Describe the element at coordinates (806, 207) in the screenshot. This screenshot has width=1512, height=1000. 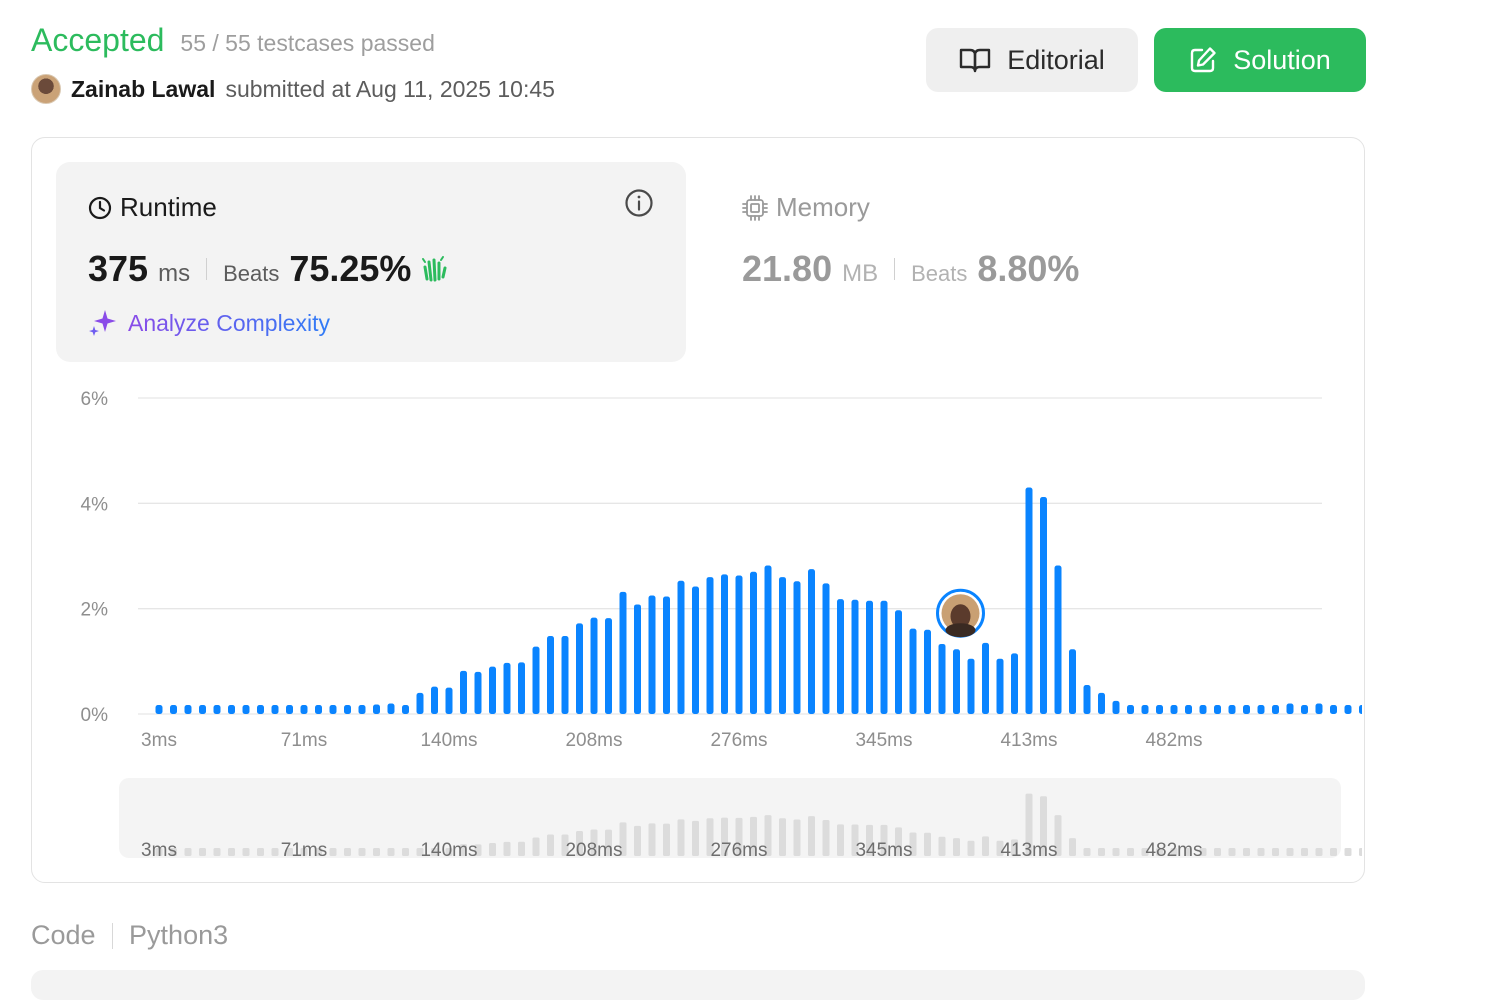
I see `memory-title: Memory` at that location.